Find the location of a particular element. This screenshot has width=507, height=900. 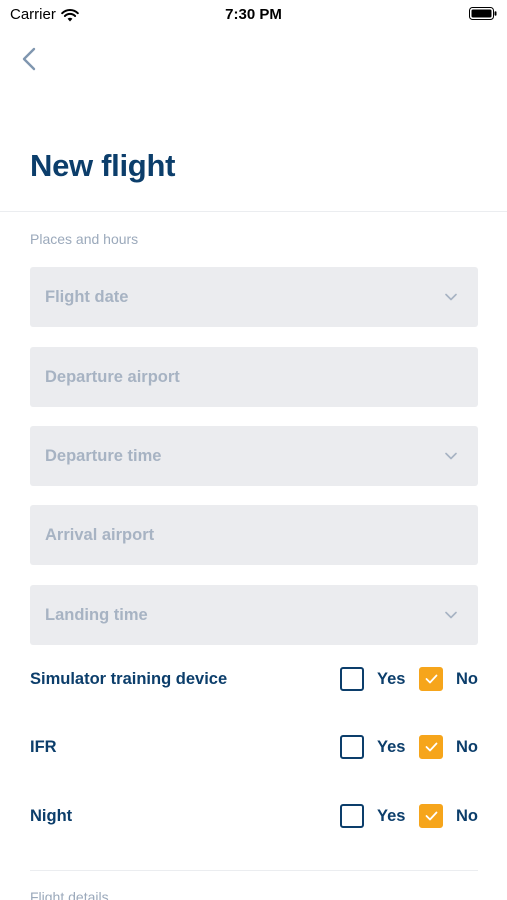

section-label-details: Flight details is located at coordinates (69, 894).